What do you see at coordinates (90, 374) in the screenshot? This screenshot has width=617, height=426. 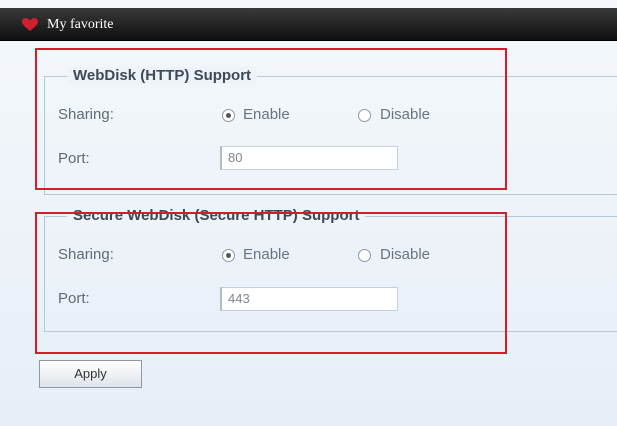 I see `apply-button: Apply` at bounding box center [90, 374].